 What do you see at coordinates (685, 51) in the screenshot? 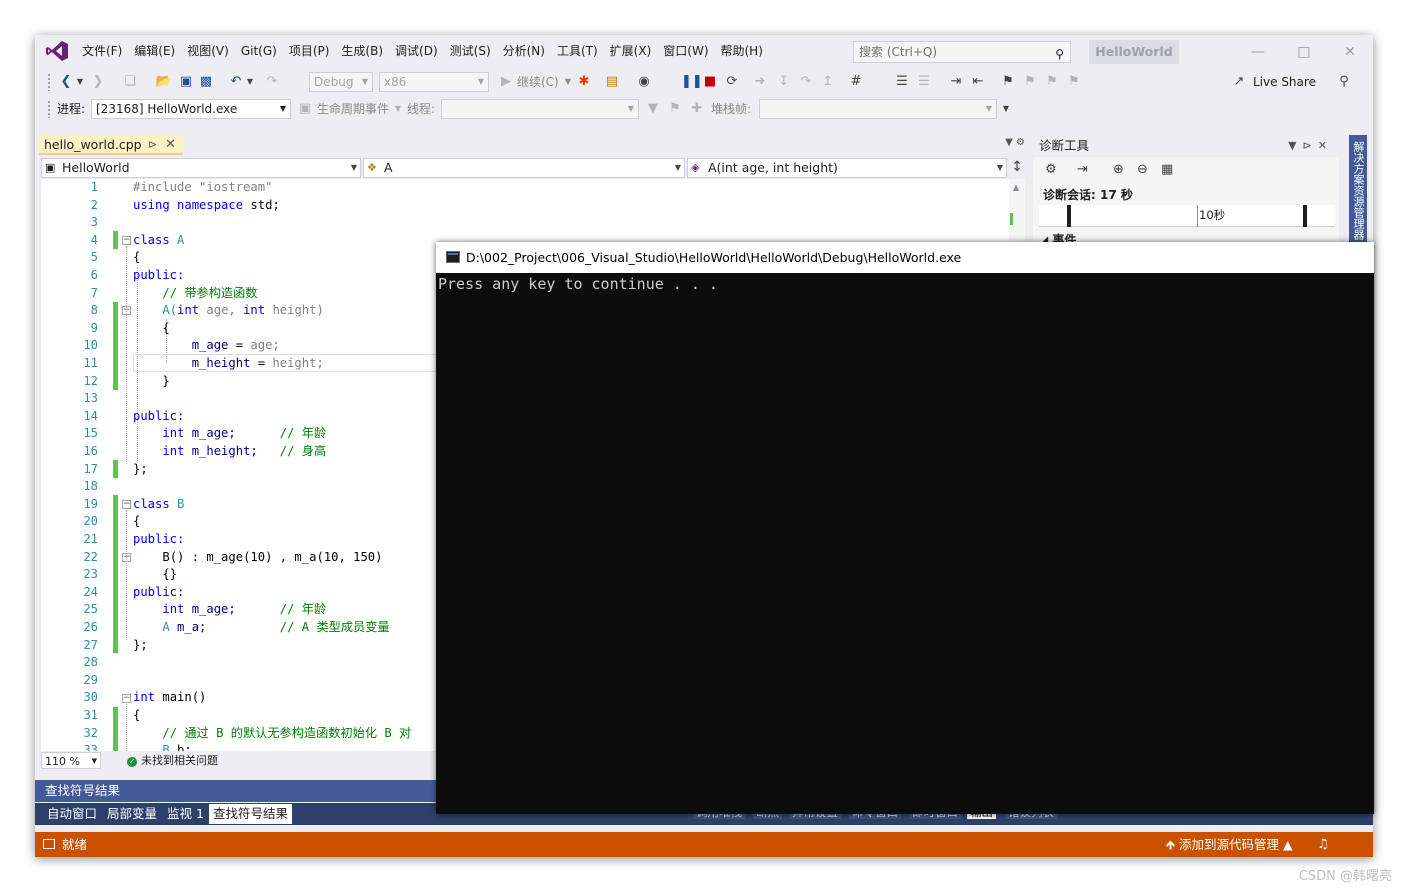
I see `menu-window: 窗口(W)` at bounding box center [685, 51].